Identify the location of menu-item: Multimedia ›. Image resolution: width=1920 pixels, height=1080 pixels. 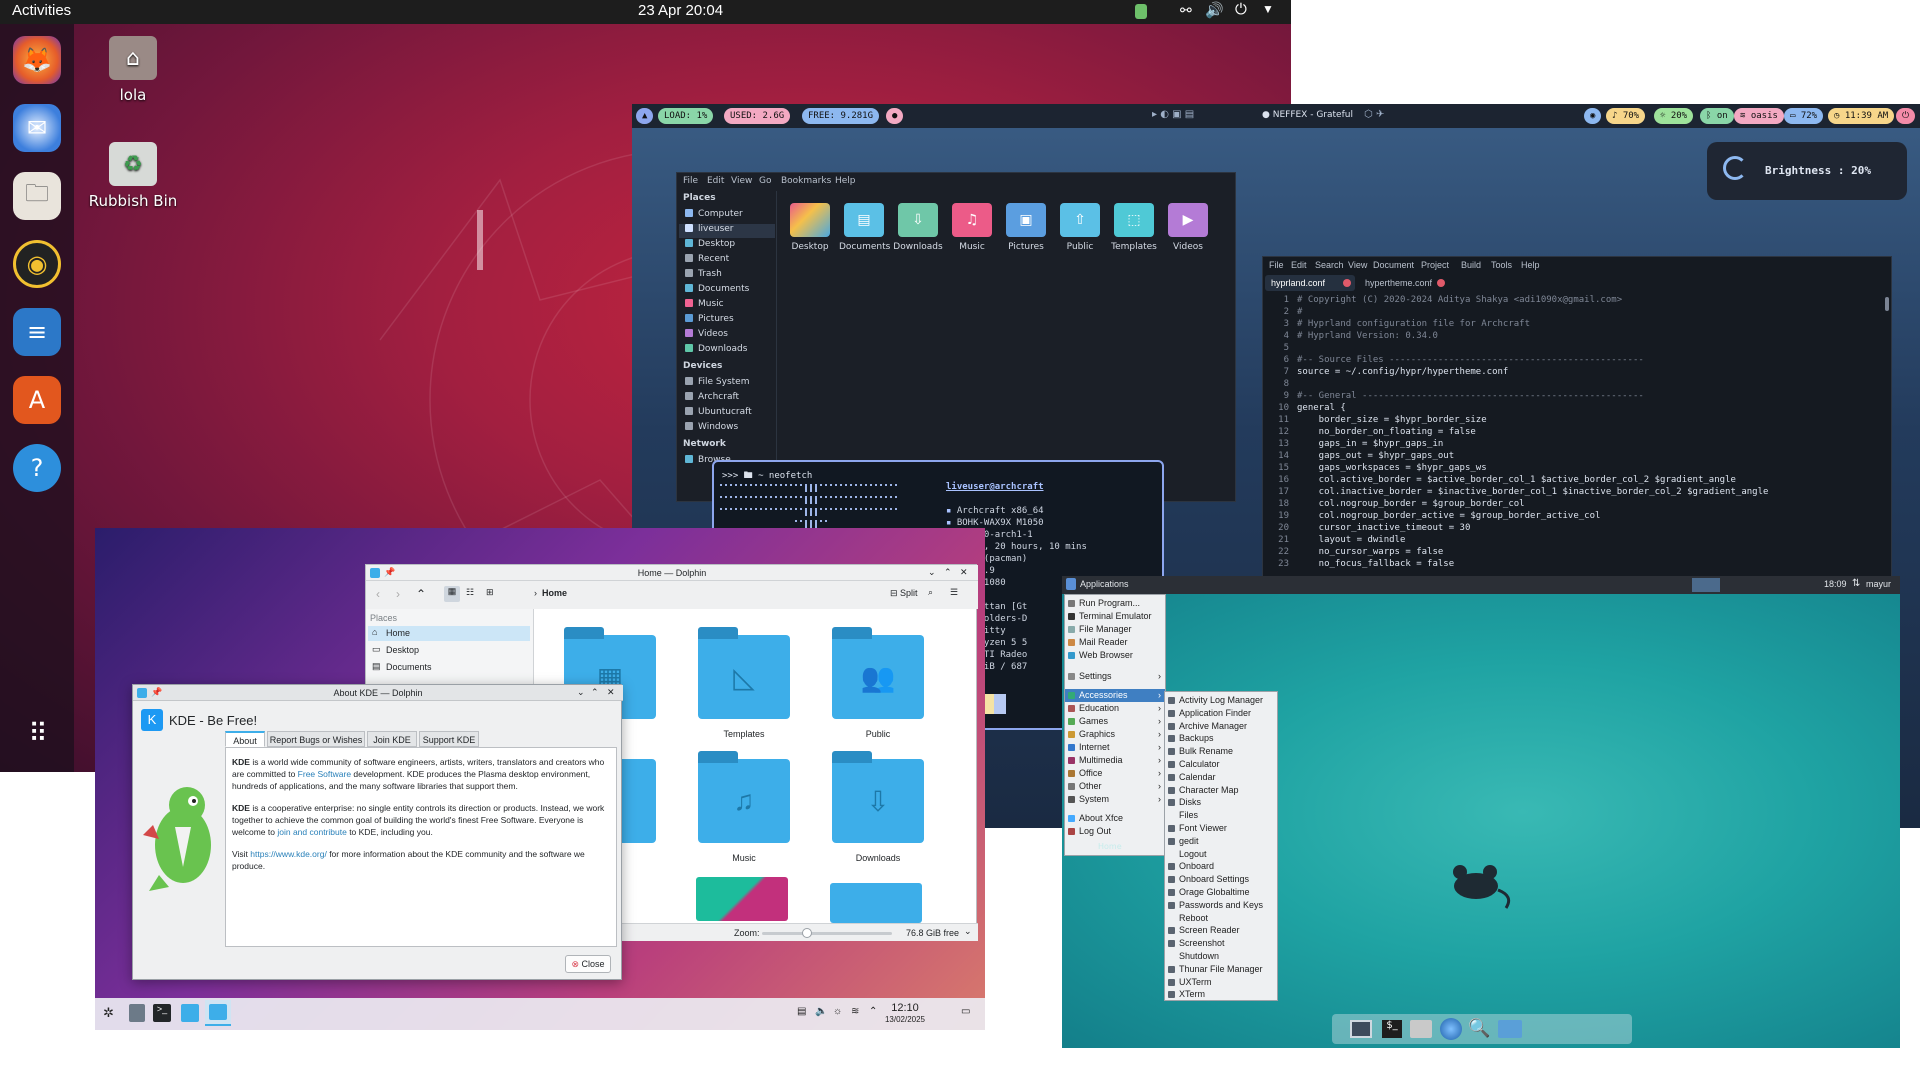
(1115, 760).